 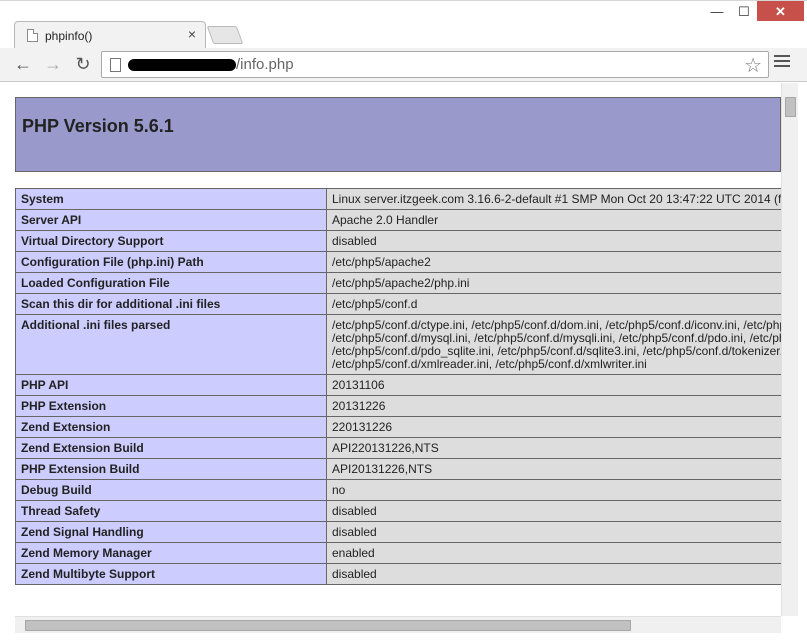 I want to click on page-icon, so click(x=32, y=35).